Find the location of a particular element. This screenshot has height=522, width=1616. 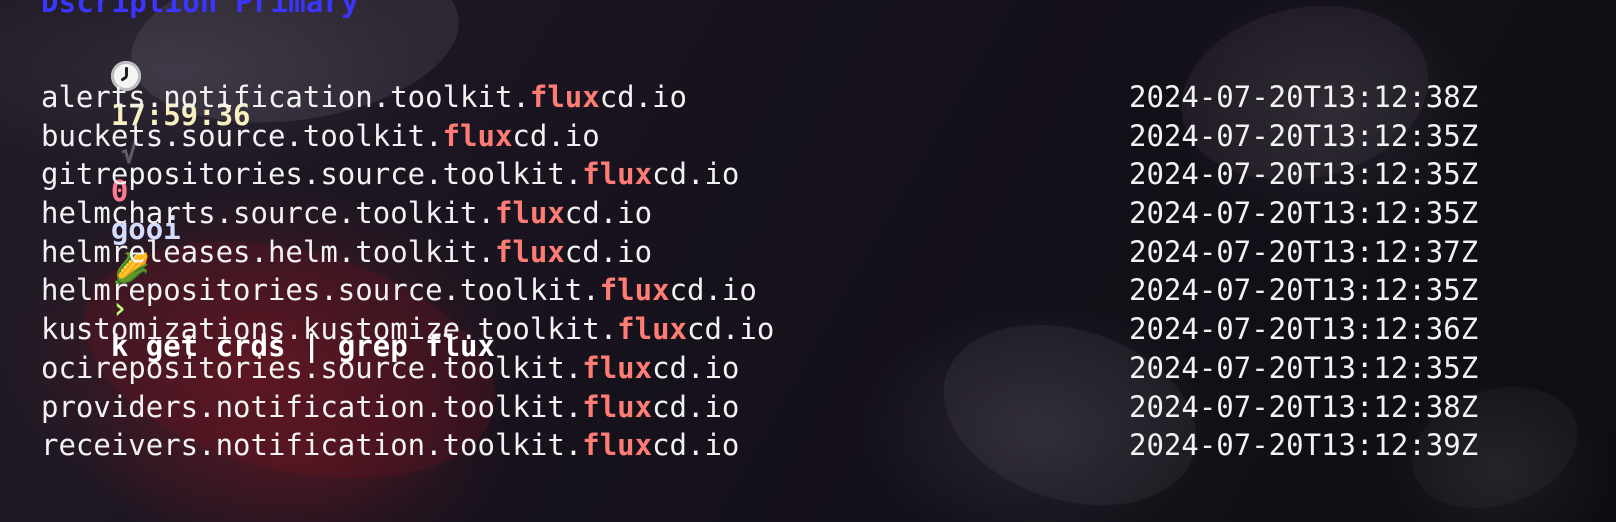

crd-name-prefix: helmrepositories.source.toolkit. is located at coordinates (320, 290).